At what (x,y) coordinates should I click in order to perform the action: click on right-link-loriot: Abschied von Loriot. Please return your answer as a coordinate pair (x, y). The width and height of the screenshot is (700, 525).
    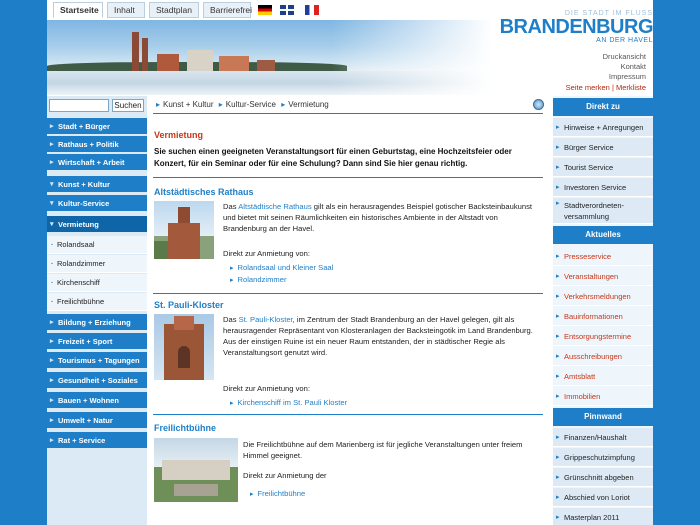
    Looking at the image, I should click on (603, 497).